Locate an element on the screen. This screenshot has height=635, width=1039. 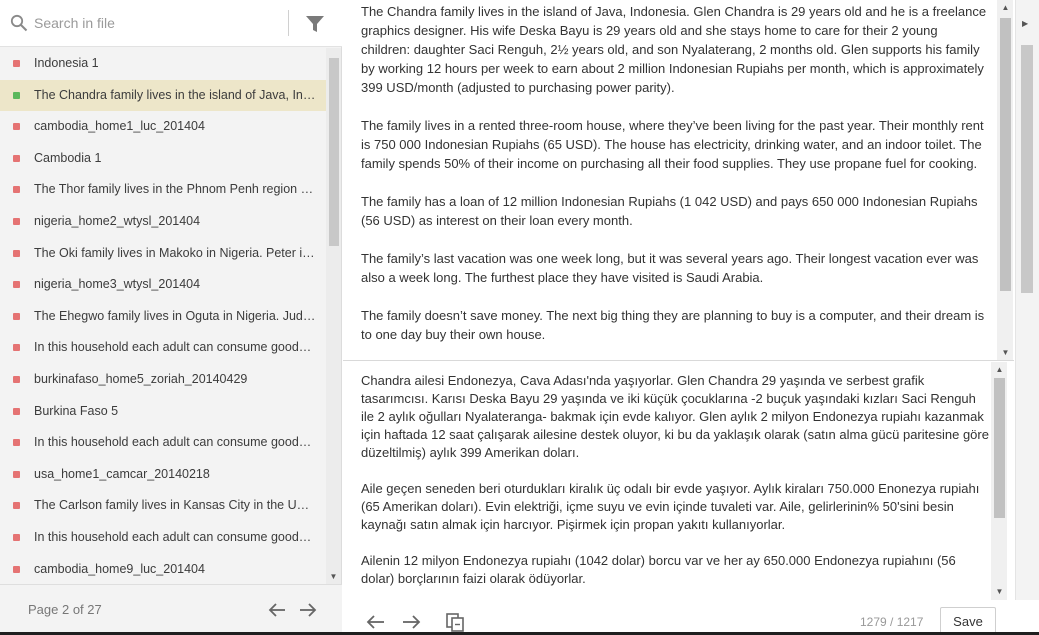
search-input is located at coordinates (154, 23).